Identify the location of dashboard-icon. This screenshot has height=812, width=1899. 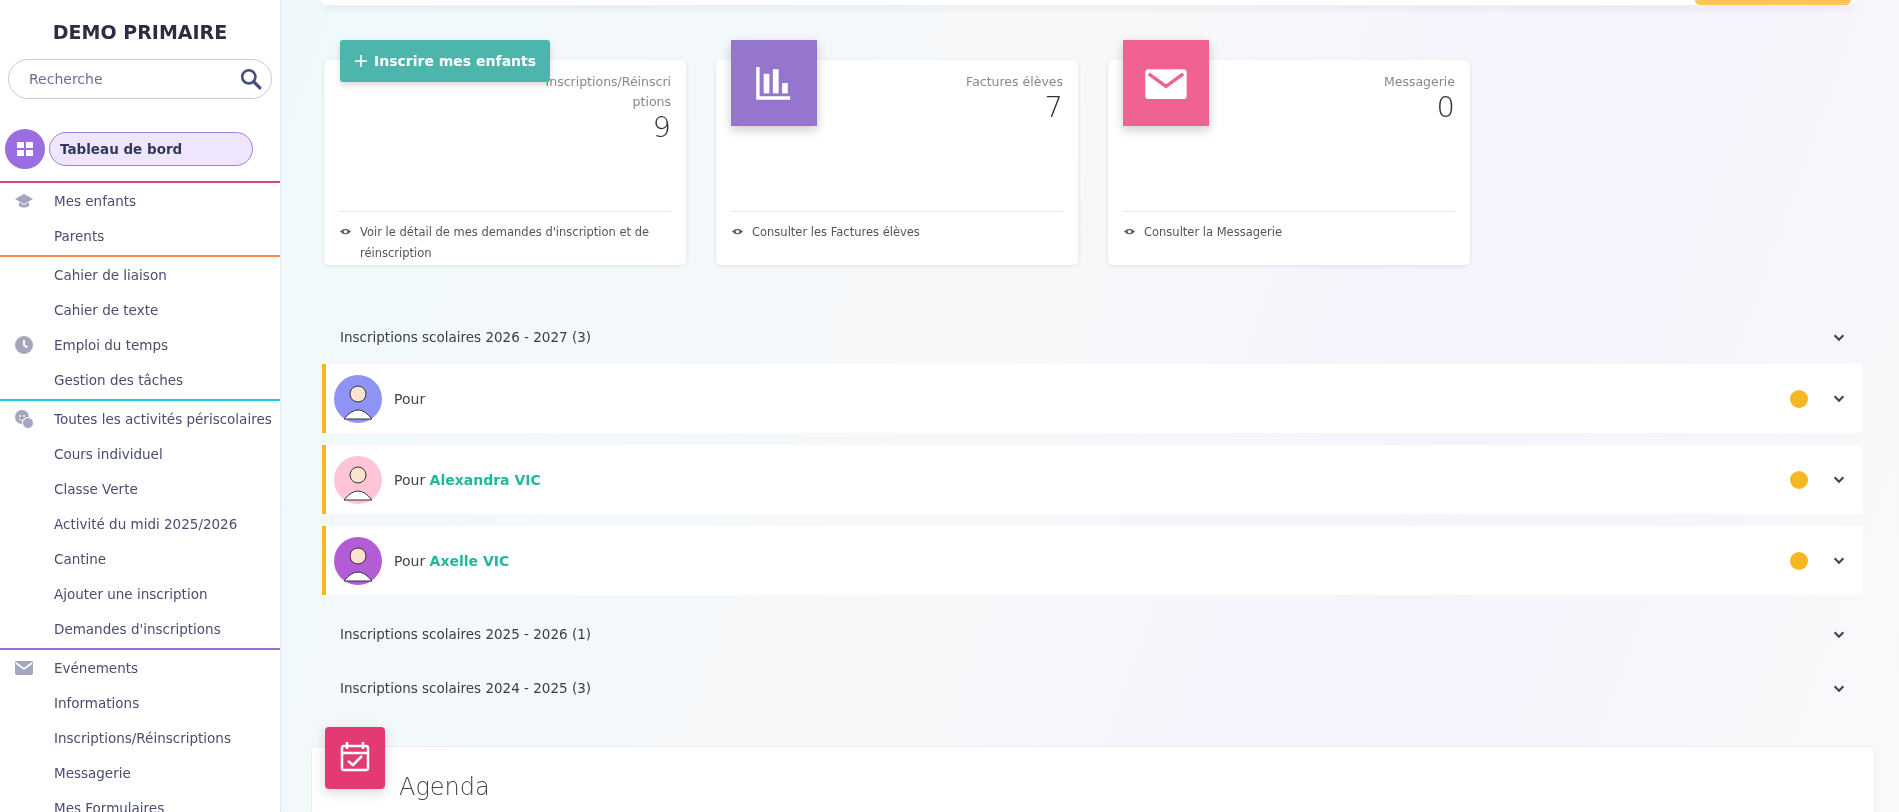
(25, 149).